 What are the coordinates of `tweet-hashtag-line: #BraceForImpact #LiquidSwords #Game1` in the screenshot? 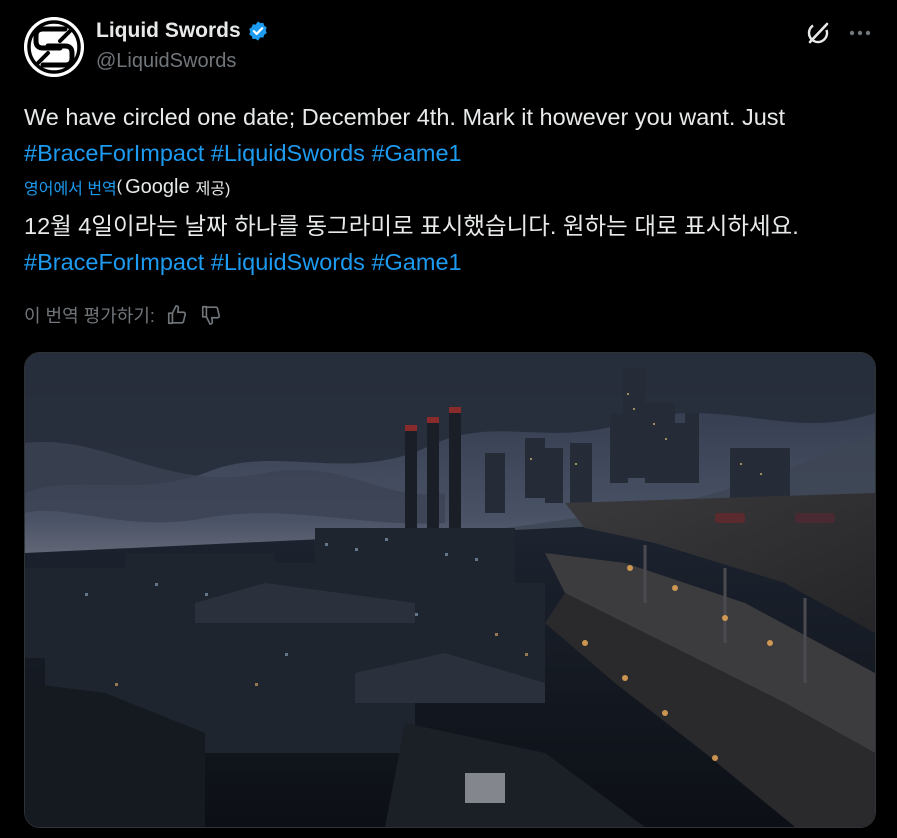 It's located at (451, 153).